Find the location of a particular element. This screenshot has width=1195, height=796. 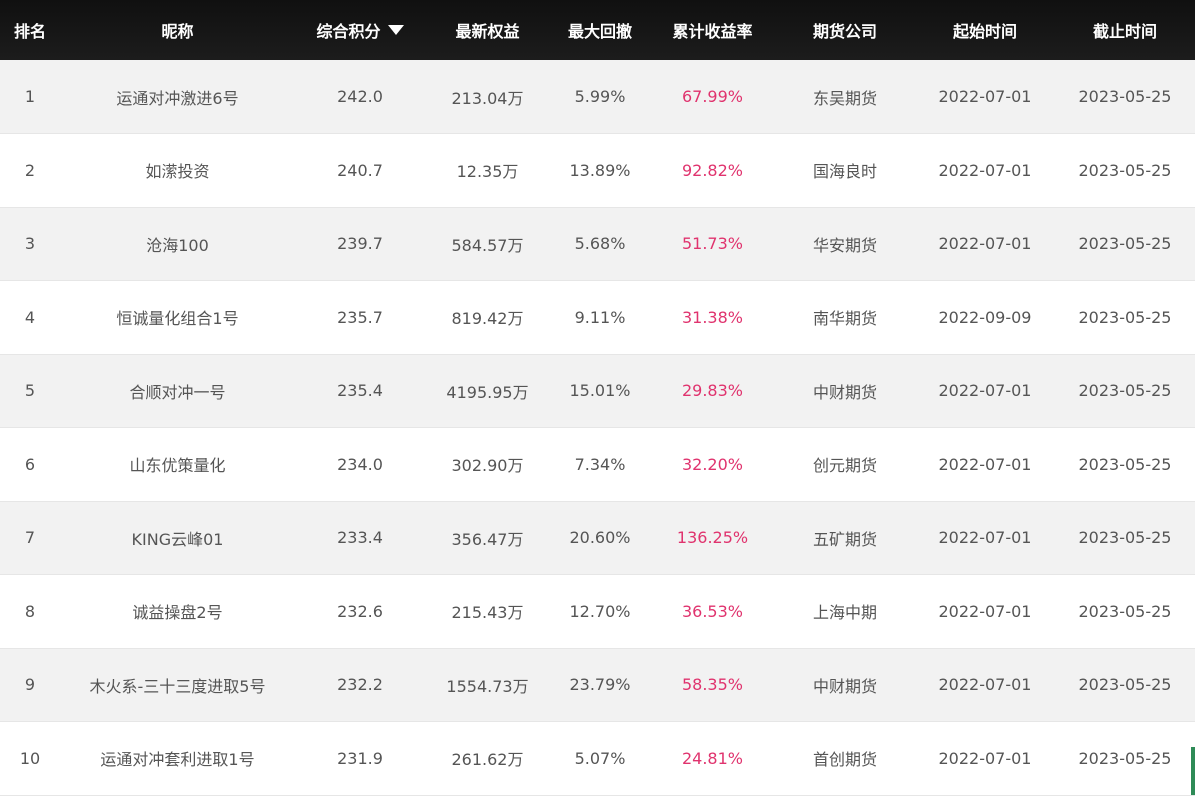

cell-equity: 584.57万 is located at coordinates (487, 245).